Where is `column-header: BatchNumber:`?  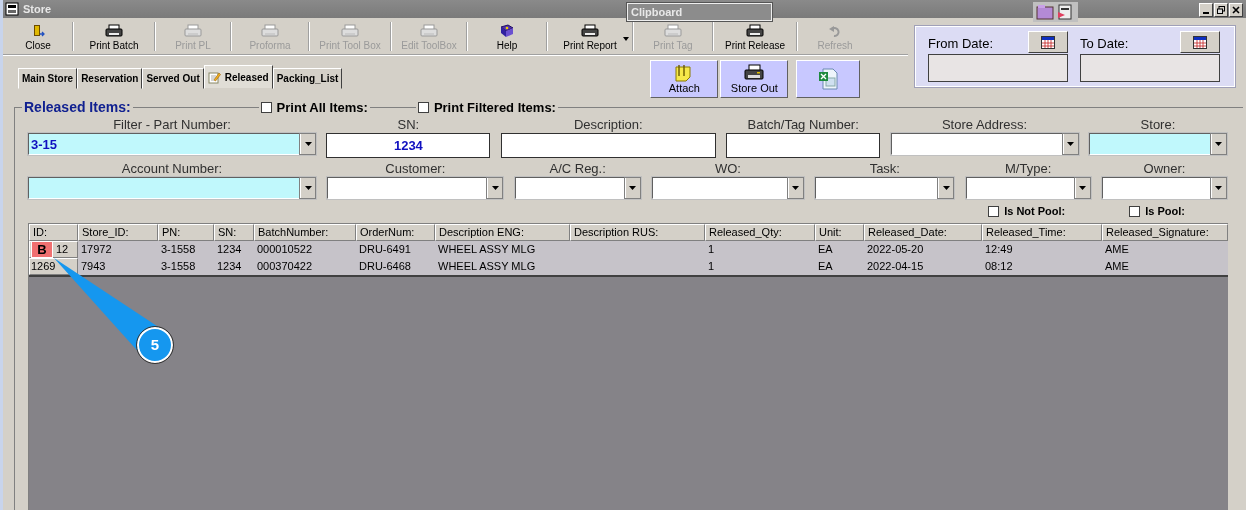 column-header: BatchNumber: is located at coordinates (305, 232).